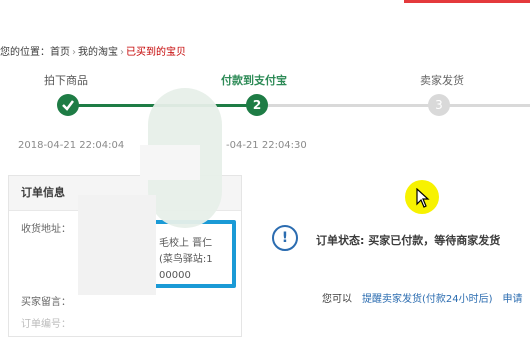 The height and width of the screenshot is (337, 530). What do you see at coordinates (408, 240) in the screenshot?
I see `order-status-text: 订单状态: 买家已付款，等待商家发货` at bounding box center [408, 240].